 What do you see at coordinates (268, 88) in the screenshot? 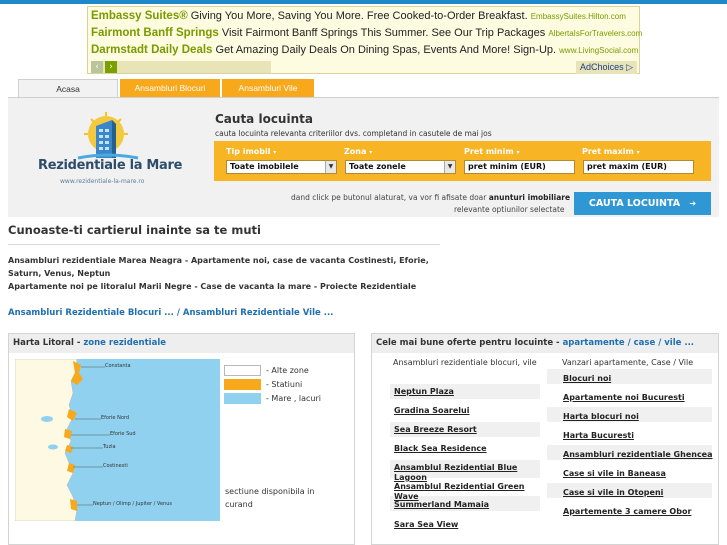
I see `tab-ansambluri-vile: Ansambluri Vile` at bounding box center [268, 88].